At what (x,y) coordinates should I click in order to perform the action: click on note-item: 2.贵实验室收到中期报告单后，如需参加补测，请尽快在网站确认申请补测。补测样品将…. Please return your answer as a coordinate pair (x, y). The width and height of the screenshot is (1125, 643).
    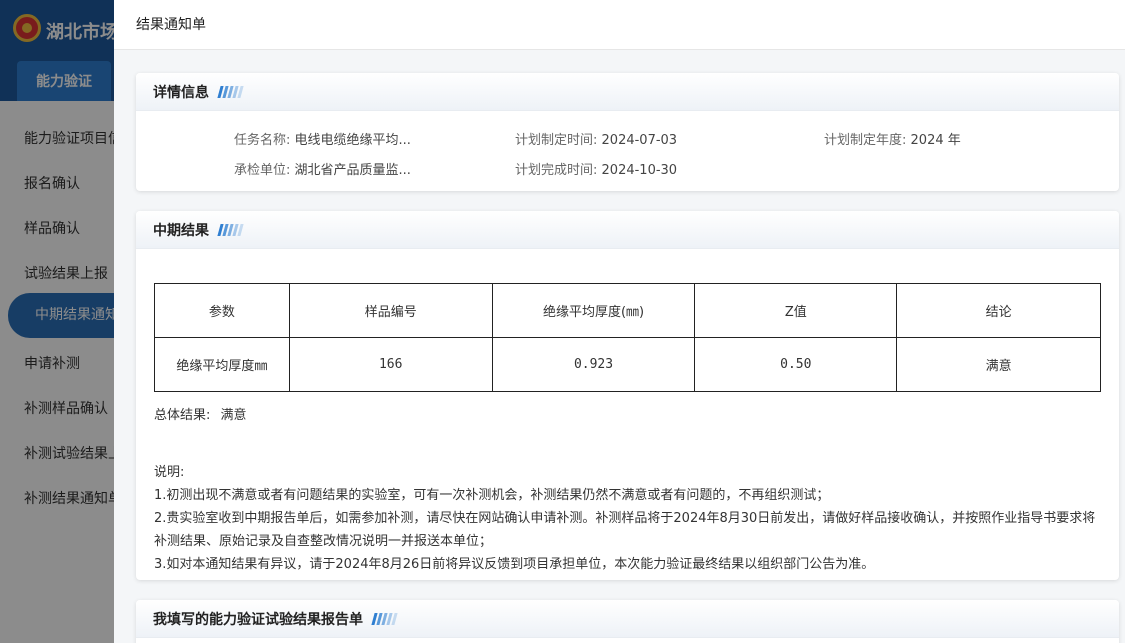
    Looking at the image, I should click on (625, 530).